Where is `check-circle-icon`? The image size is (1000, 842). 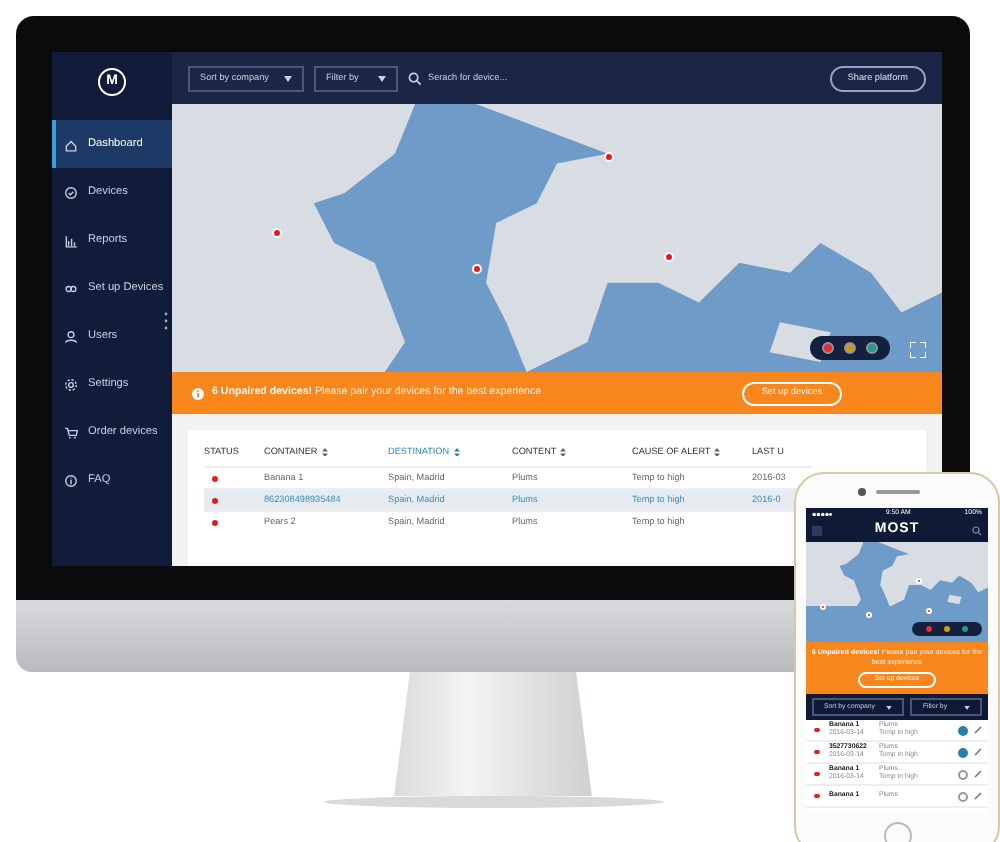
check-circle-icon is located at coordinates (71, 192).